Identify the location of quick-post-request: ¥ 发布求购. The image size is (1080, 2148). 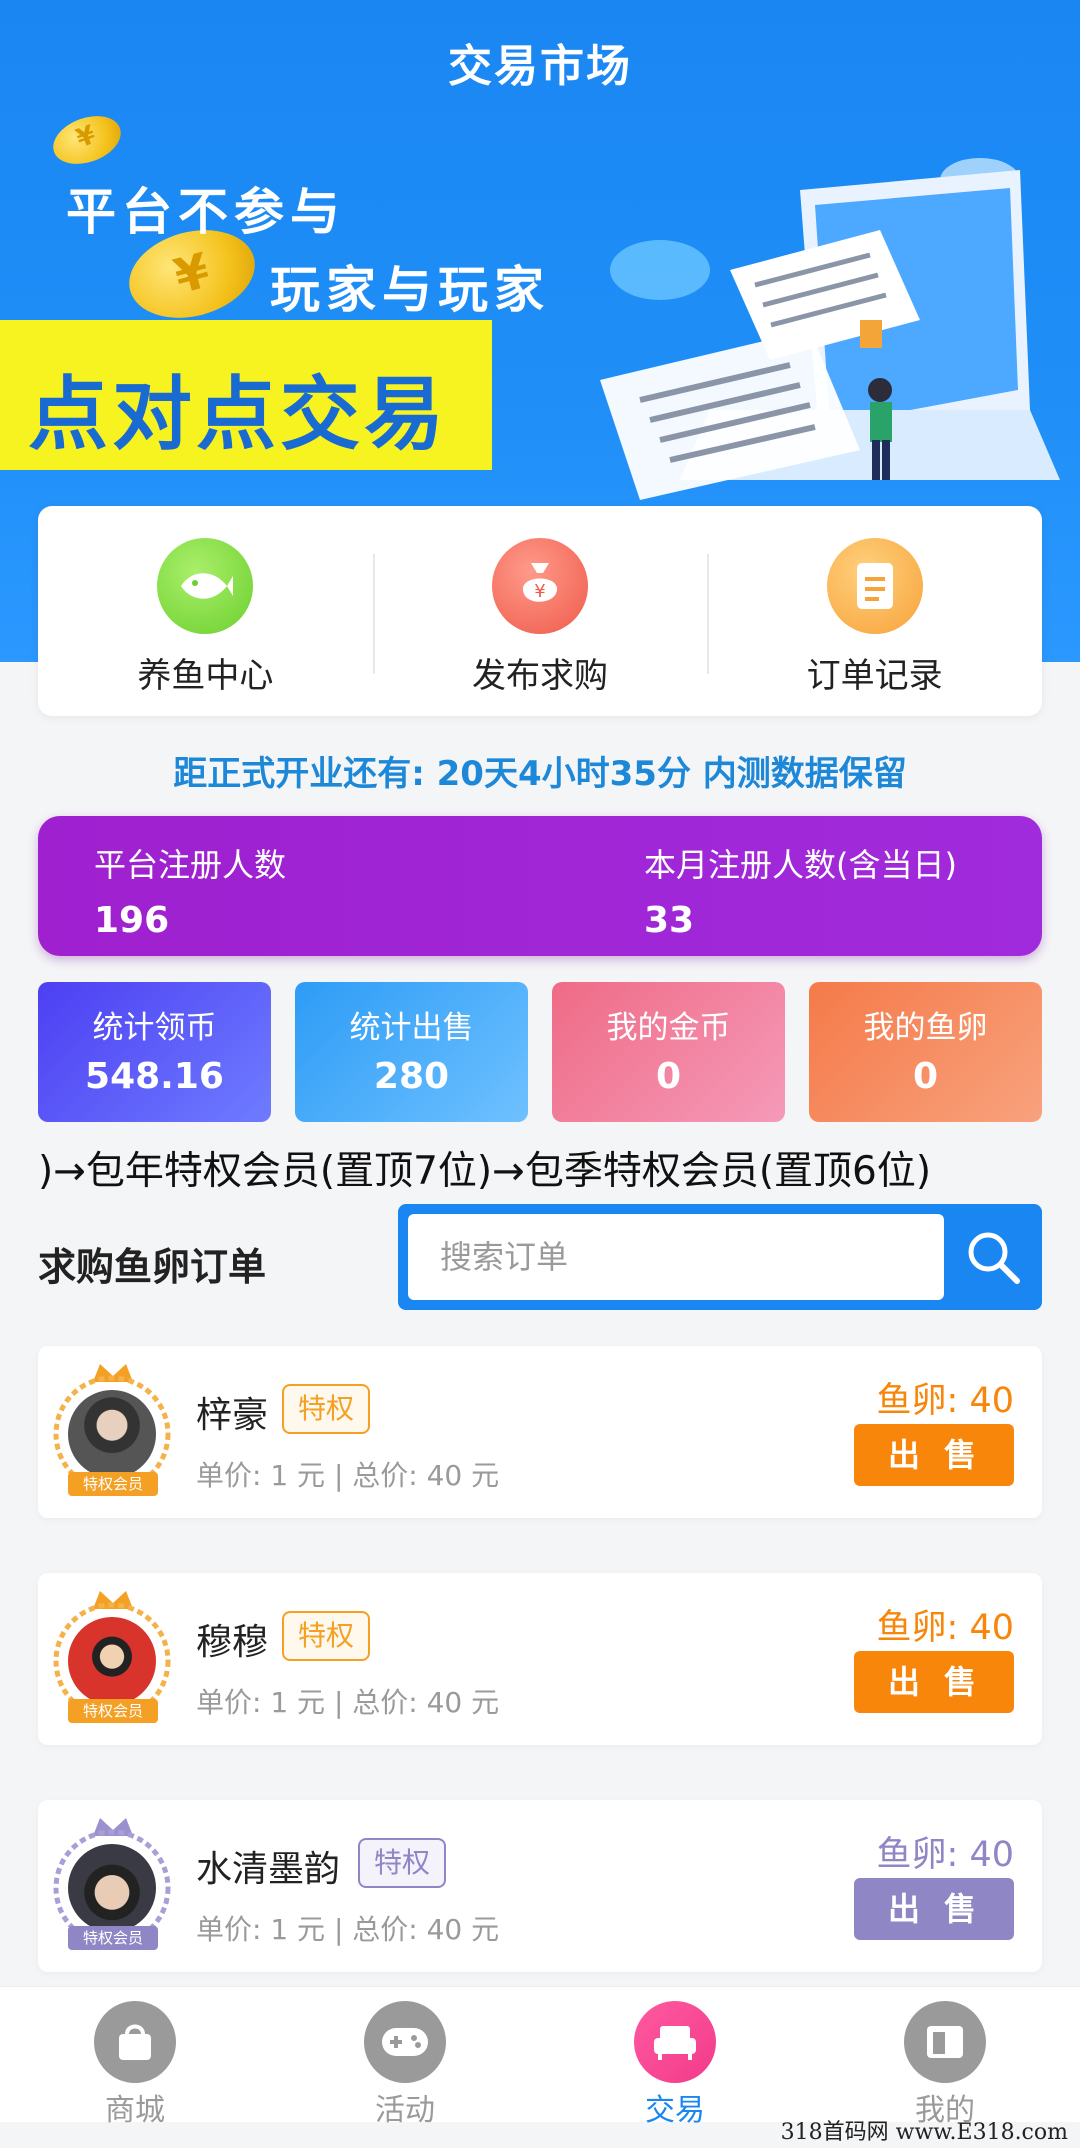
(540, 611).